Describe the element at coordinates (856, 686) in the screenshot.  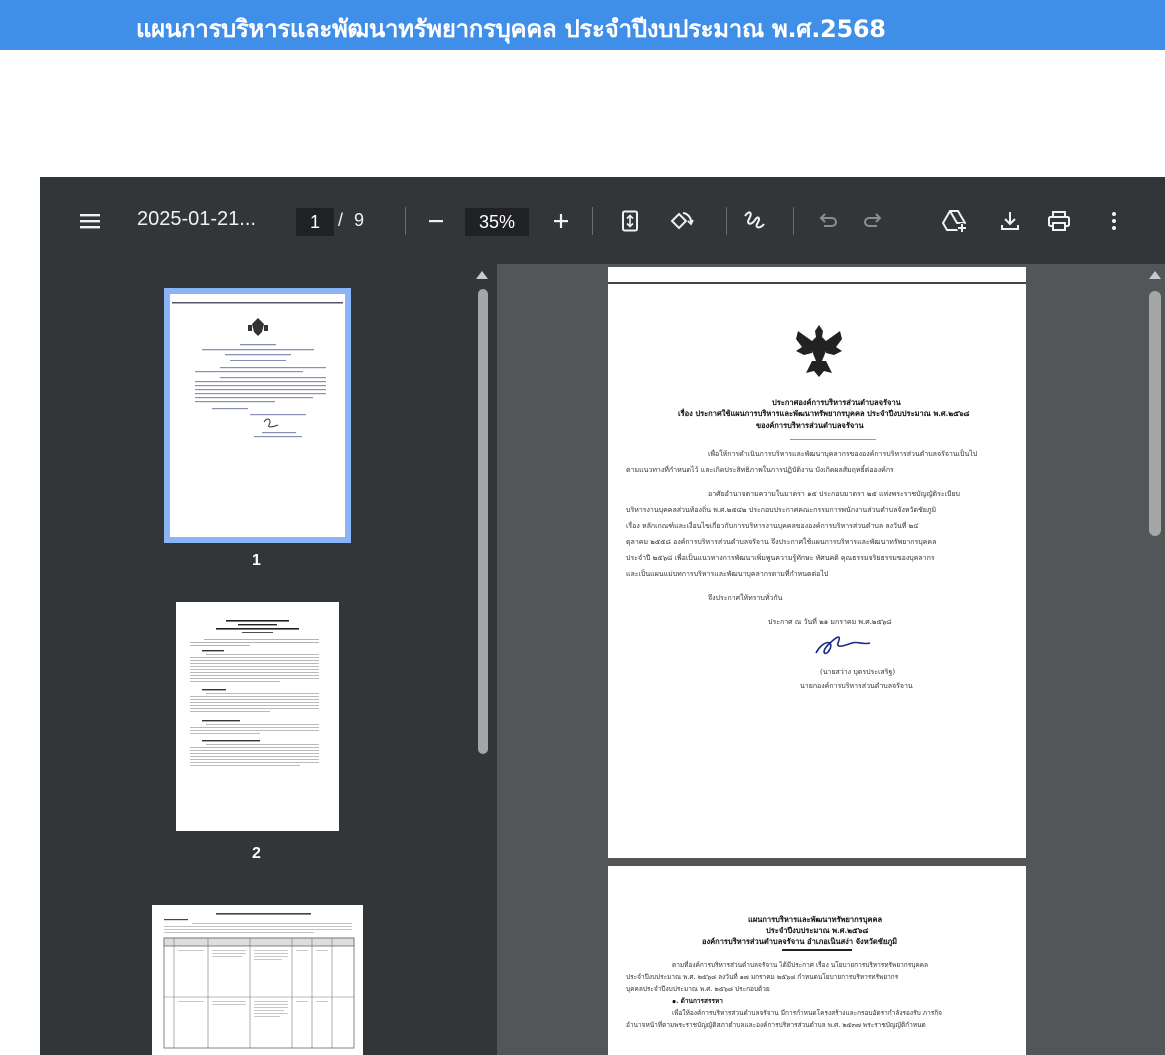
I see `signer-position: นายกองค์การบริหารส่วนตำบลจรัจาน` at that location.